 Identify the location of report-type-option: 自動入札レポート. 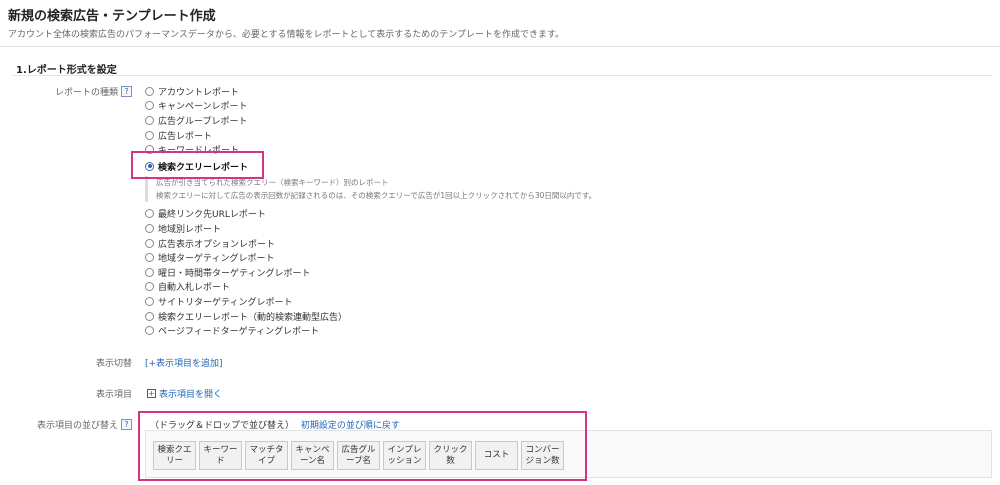
(246, 287).